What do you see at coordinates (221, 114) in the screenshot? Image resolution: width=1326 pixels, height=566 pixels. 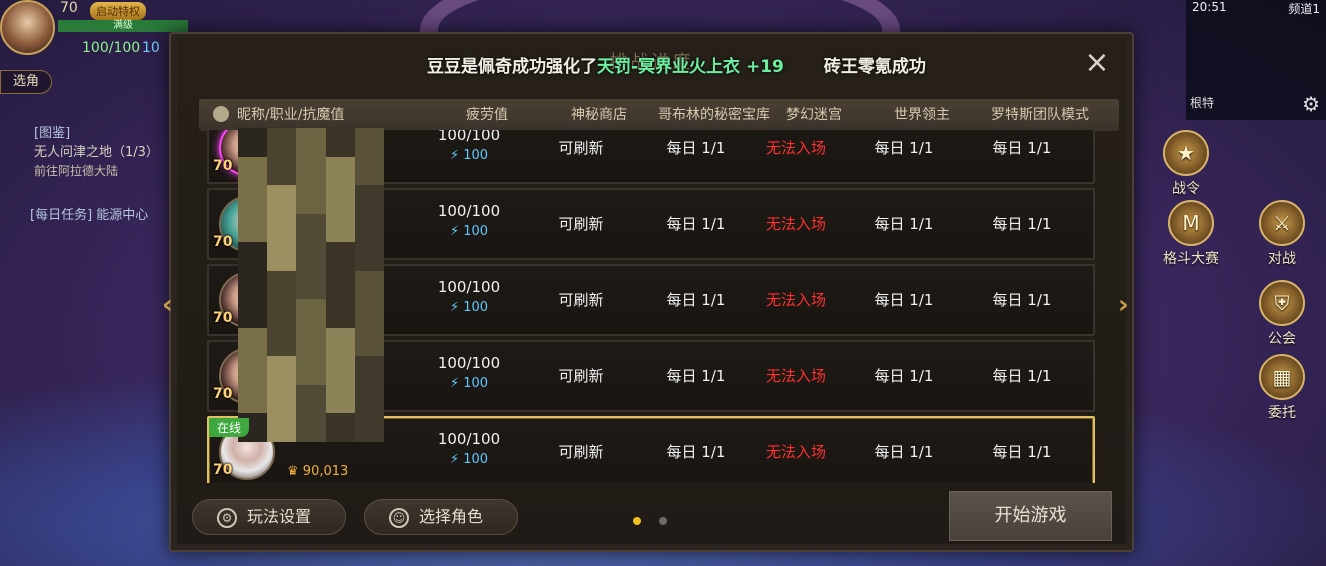 I see `character-icon` at bounding box center [221, 114].